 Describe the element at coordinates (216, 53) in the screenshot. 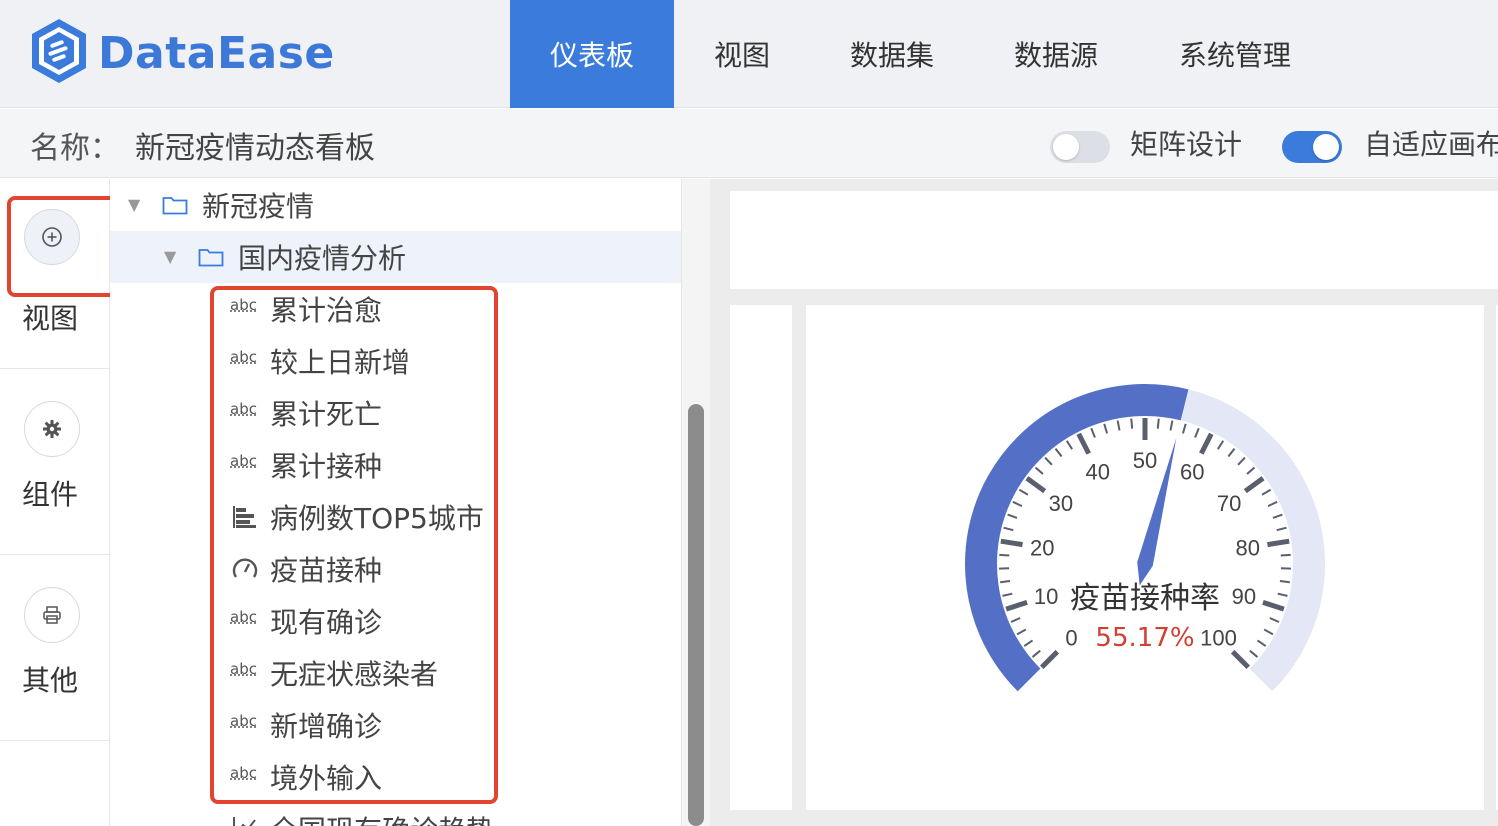

I see `app-name: DataEase` at that location.